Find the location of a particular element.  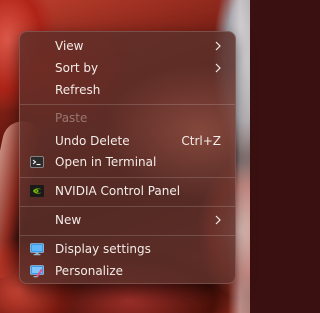

menu-item-label: New is located at coordinates (68, 220).